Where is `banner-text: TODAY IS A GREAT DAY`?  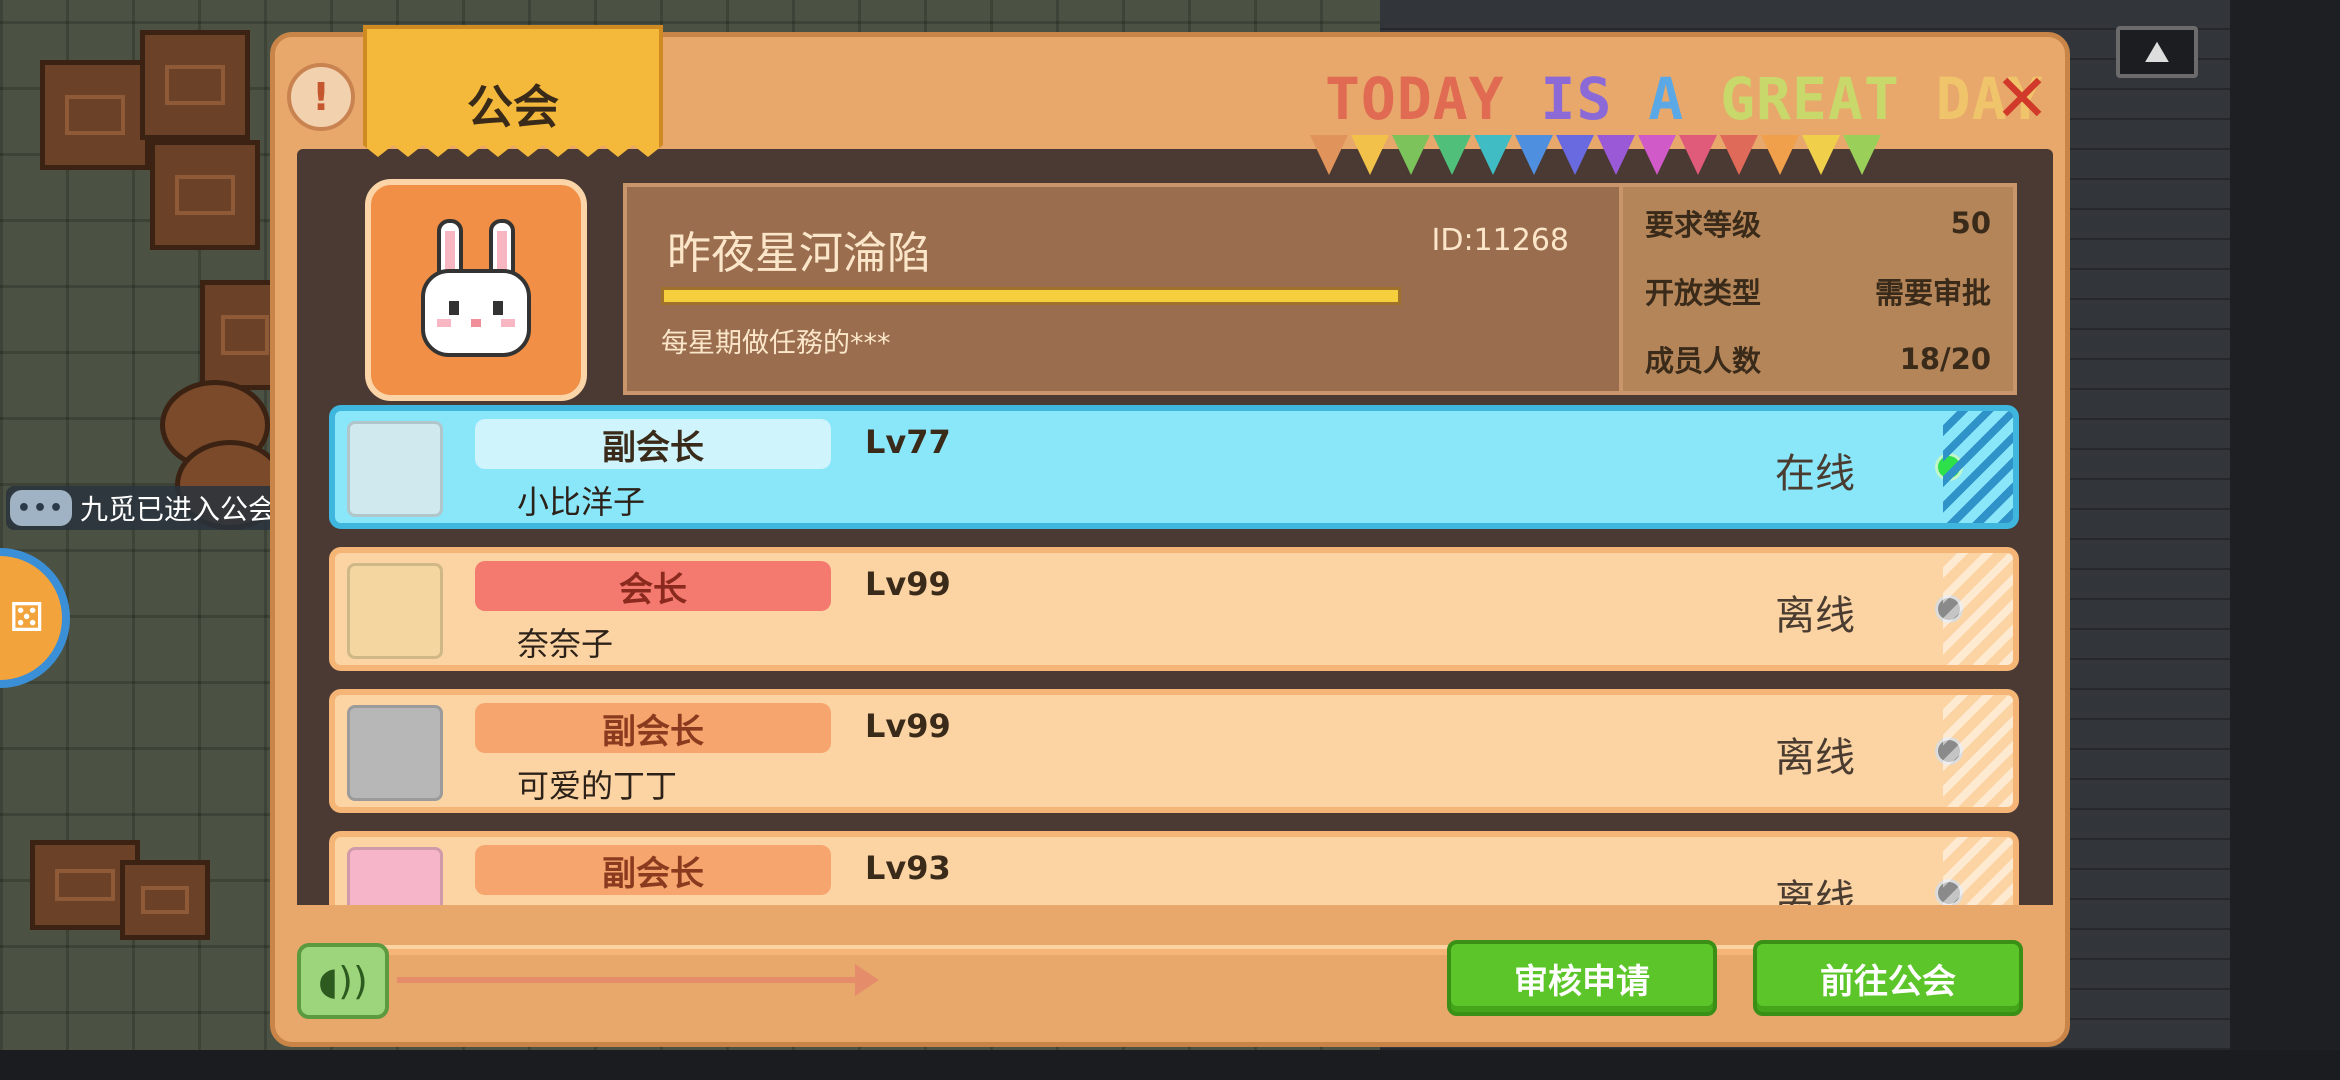
banner-text: TODAY IS A GREAT DAY is located at coordinates (1684, 99).